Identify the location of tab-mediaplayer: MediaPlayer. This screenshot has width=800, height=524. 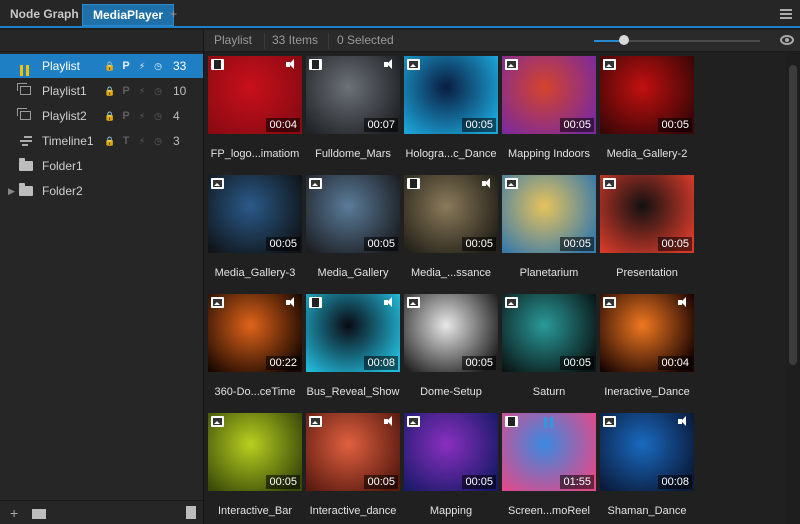
(128, 15).